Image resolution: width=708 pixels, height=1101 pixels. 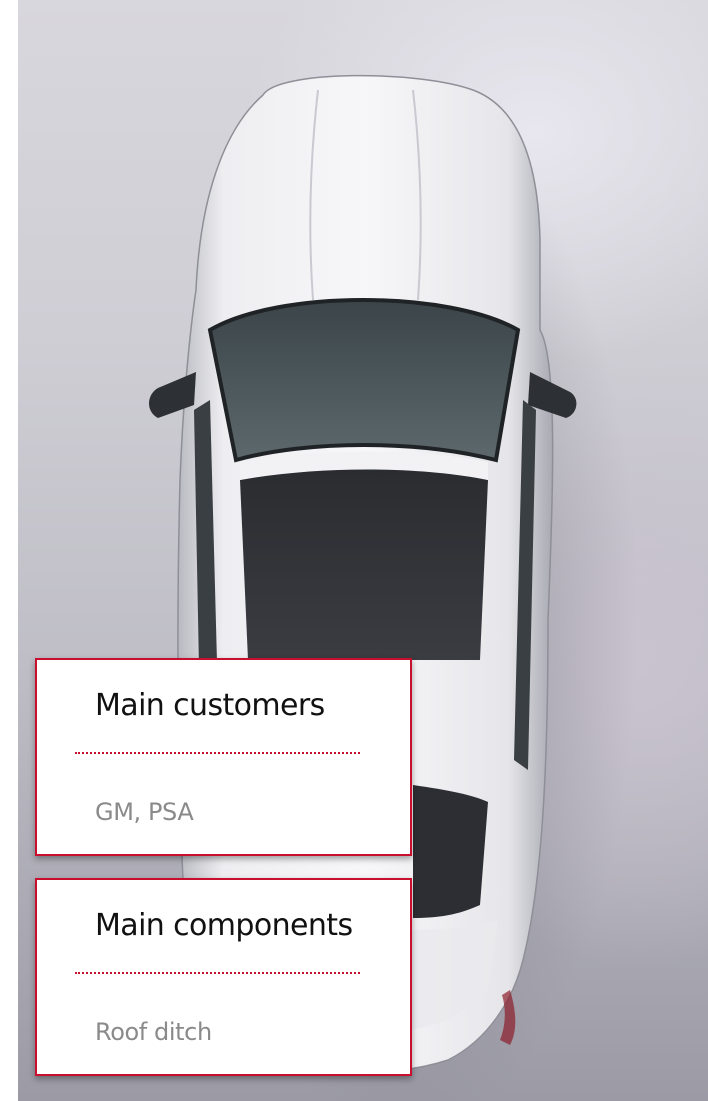 What do you see at coordinates (223, 757) in the screenshot?
I see `main-customers-card: Main customers GM, PSA` at bounding box center [223, 757].